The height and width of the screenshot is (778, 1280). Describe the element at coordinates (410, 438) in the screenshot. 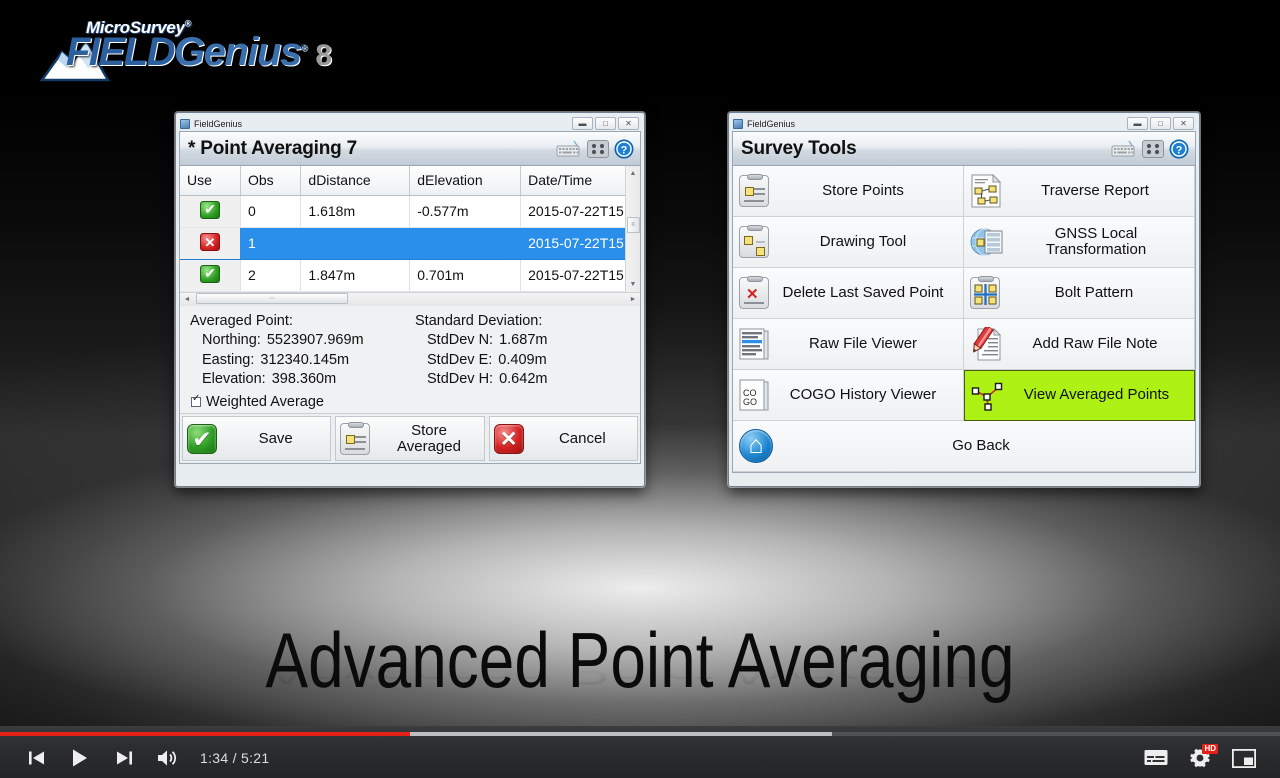

I see `store-averaged-button: Store Averaged` at that location.